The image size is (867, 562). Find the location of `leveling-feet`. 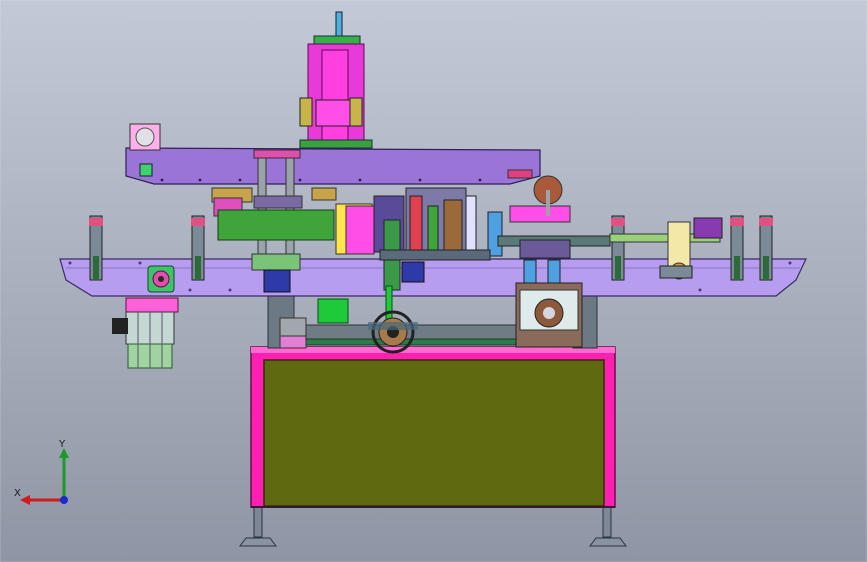

leveling-feet is located at coordinates (433, 525).